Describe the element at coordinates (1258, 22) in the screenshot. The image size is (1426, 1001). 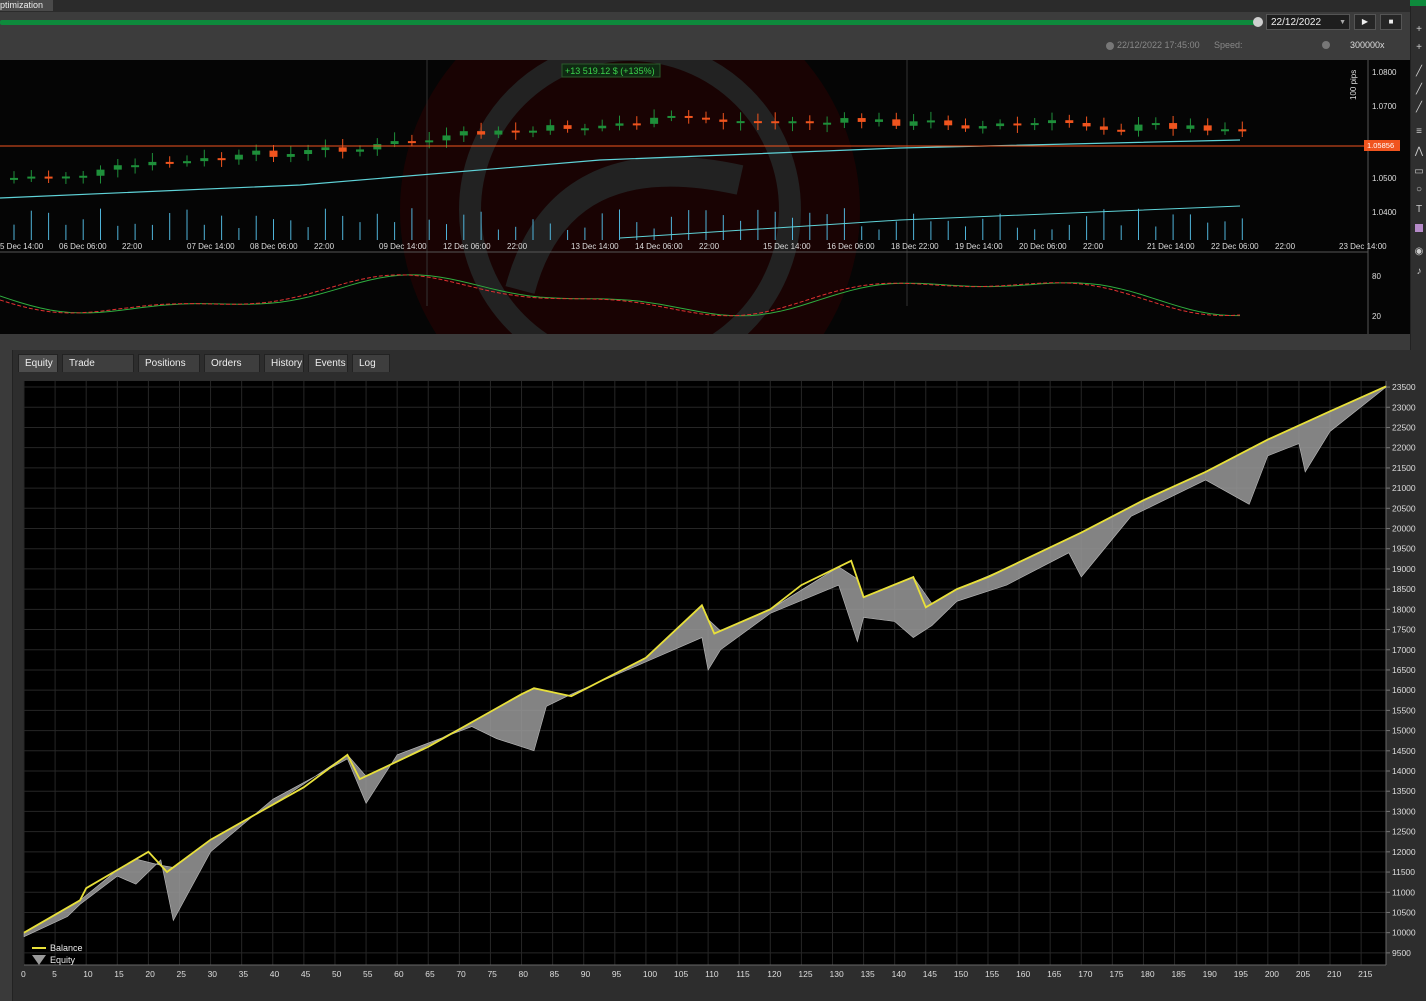
I see `progress-handle` at that location.